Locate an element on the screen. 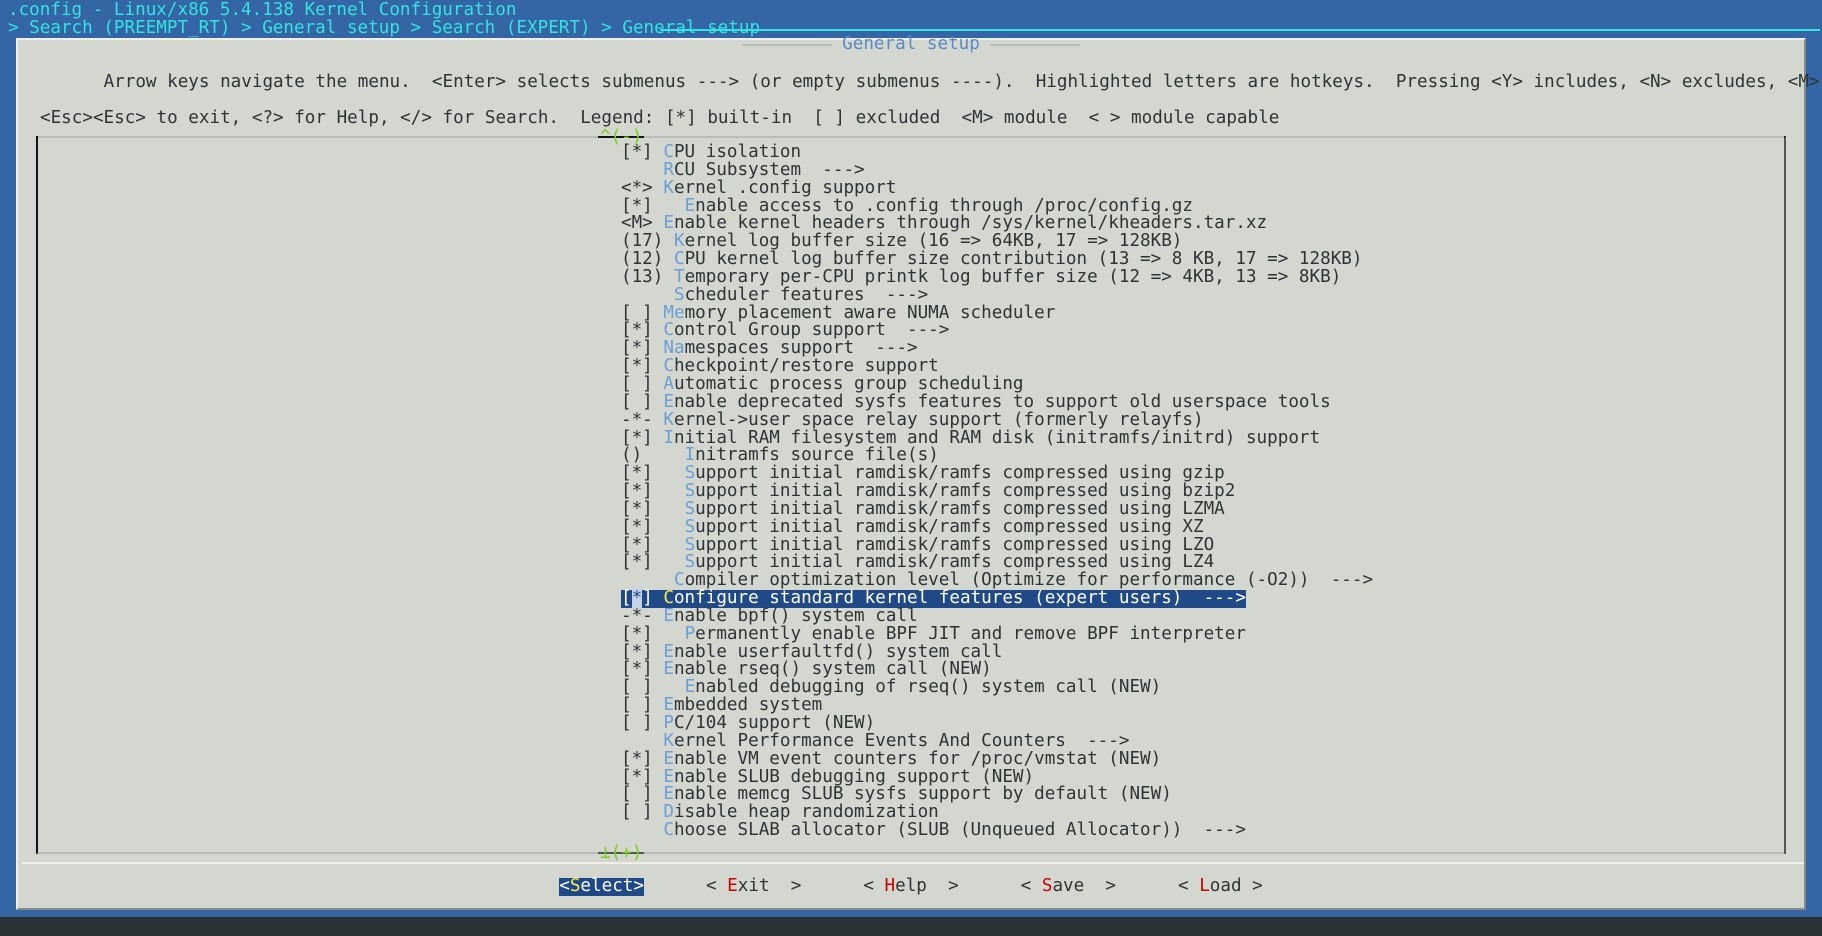 This screenshot has height=936, width=1822. button-select: <Select> is located at coordinates (601, 886).